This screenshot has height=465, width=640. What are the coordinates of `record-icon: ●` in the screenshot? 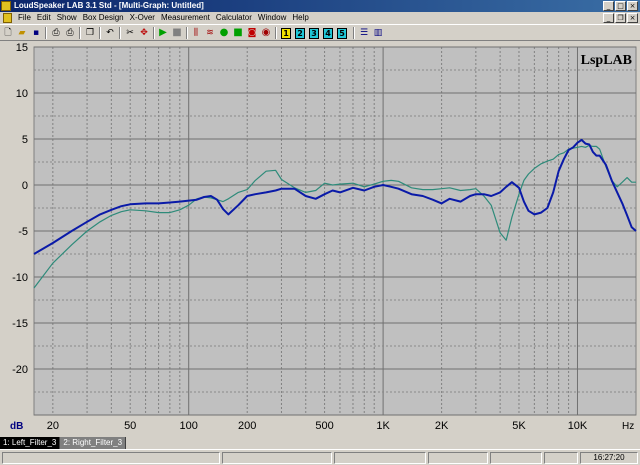 It's located at (224, 33).